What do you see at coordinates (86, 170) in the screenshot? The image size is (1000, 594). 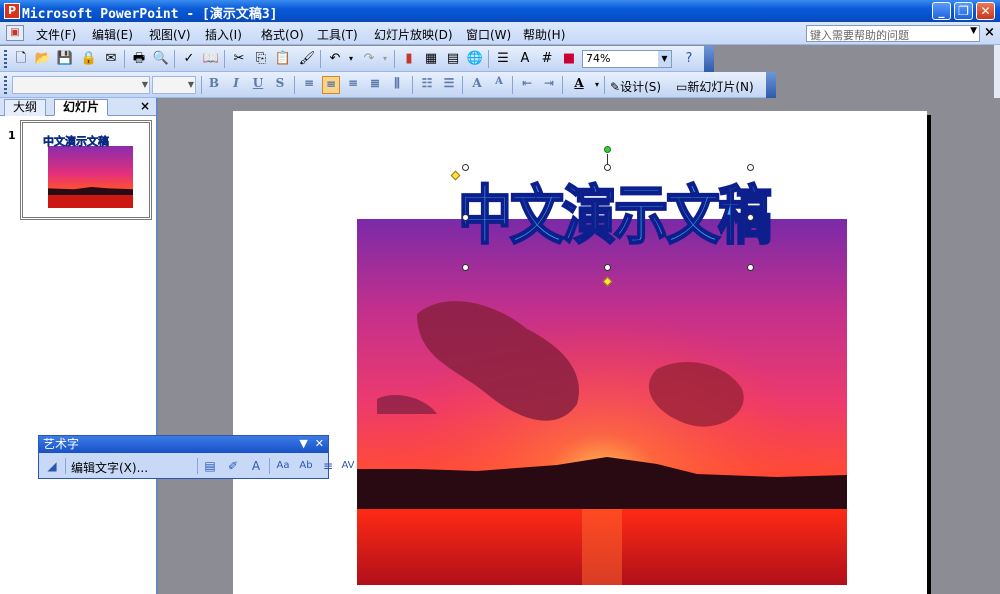 I see `slide-thumbnail: 中文演示文稿` at bounding box center [86, 170].